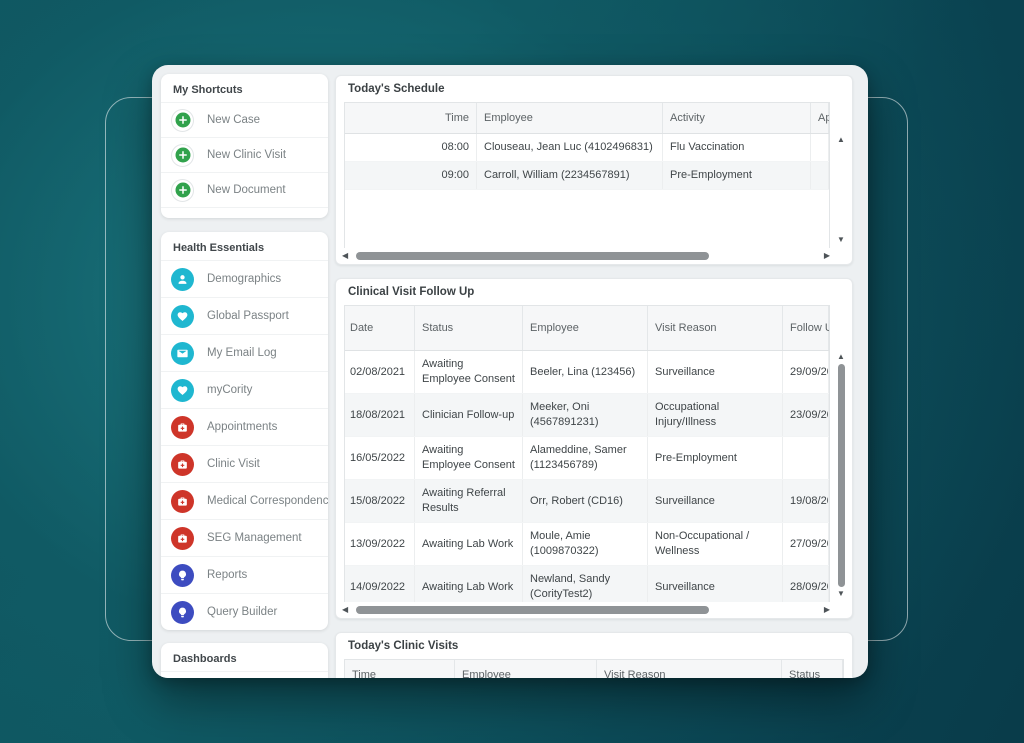 The width and height of the screenshot is (1024, 743). What do you see at coordinates (244, 189) in the screenshot?
I see `shortcut-new-document: New Document` at bounding box center [244, 189].